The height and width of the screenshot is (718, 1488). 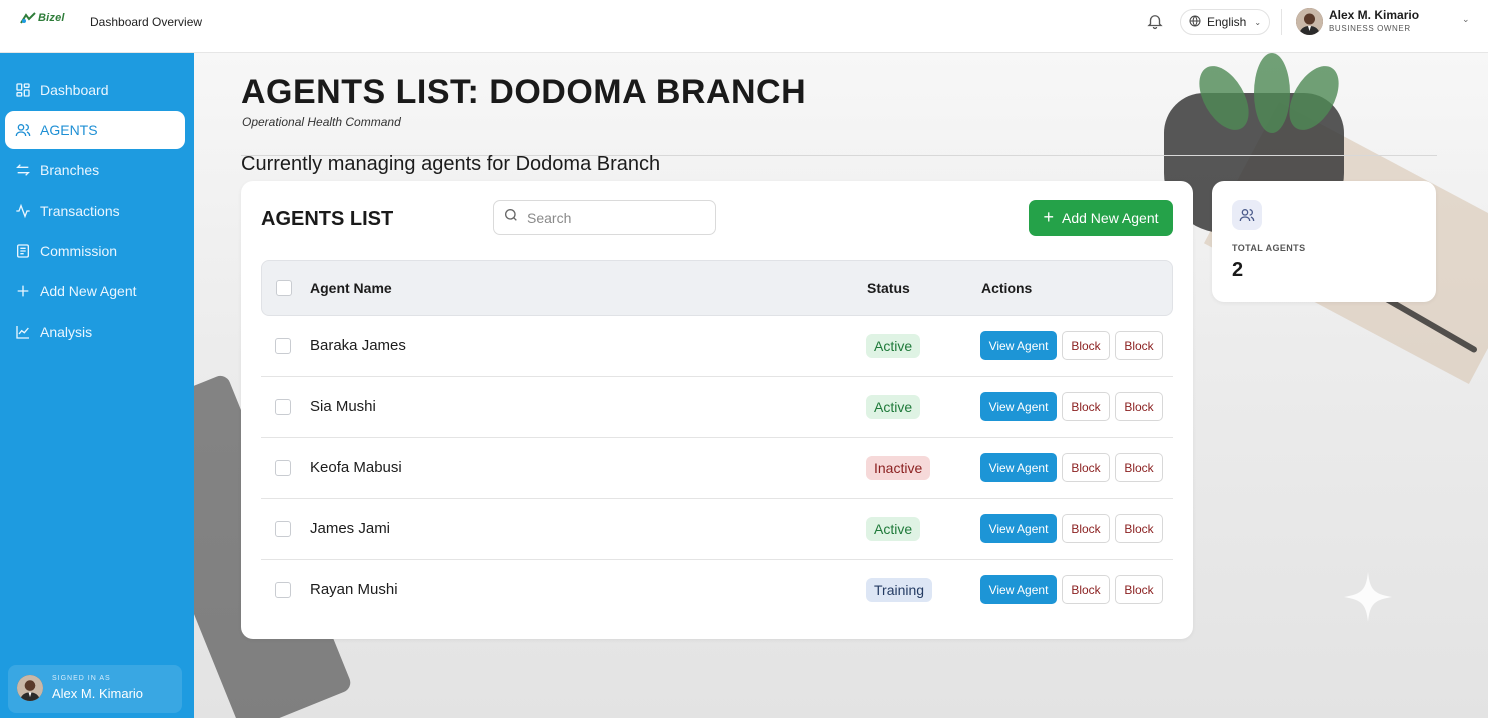 What do you see at coordinates (284, 288) in the screenshot?
I see `select-all-checkbox` at bounding box center [284, 288].